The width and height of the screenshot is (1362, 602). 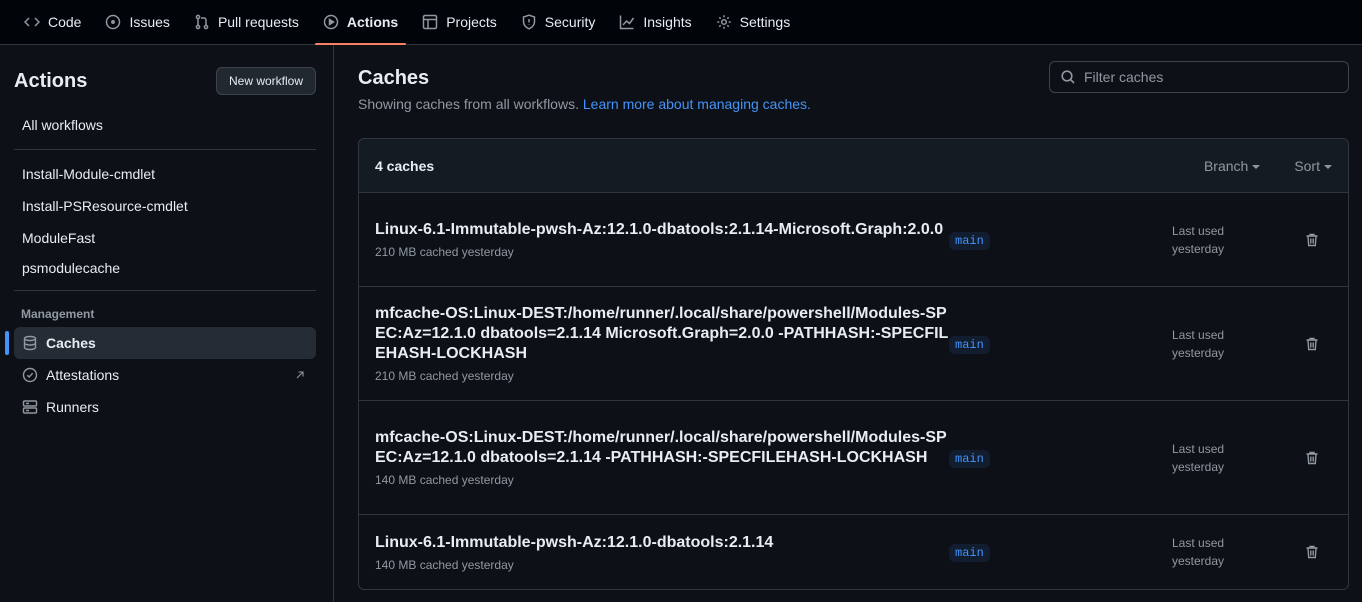 What do you see at coordinates (202, 22) in the screenshot?
I see `pull-request-icon` at bounding box center [202, 22].